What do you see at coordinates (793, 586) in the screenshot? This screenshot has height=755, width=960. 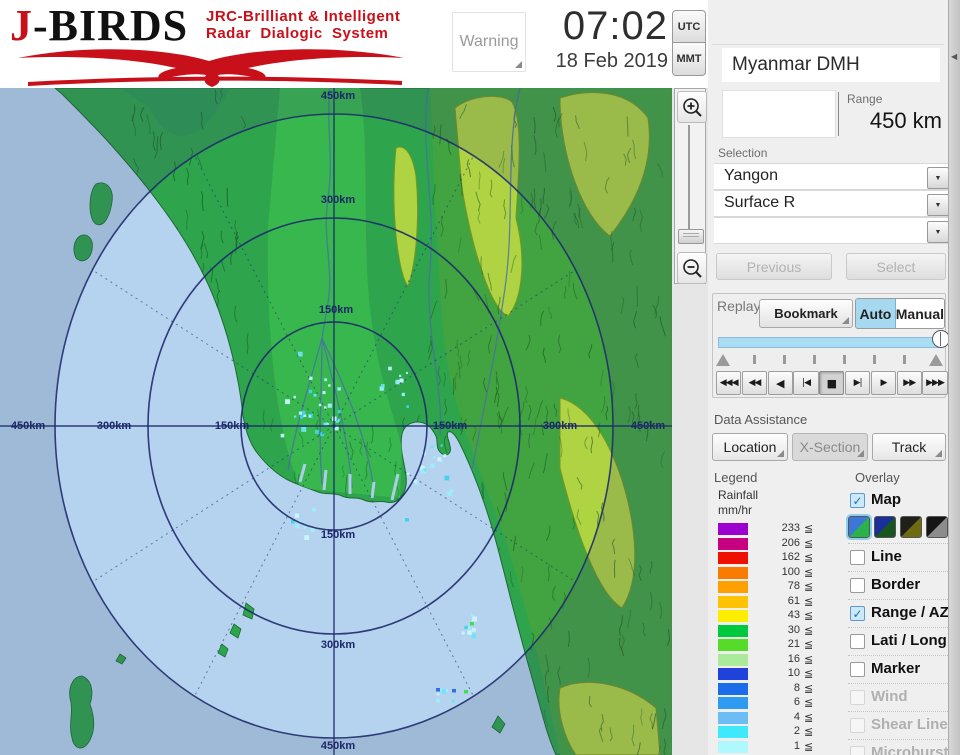 I see `legend-value: 78` at bounding box center [793, 586].